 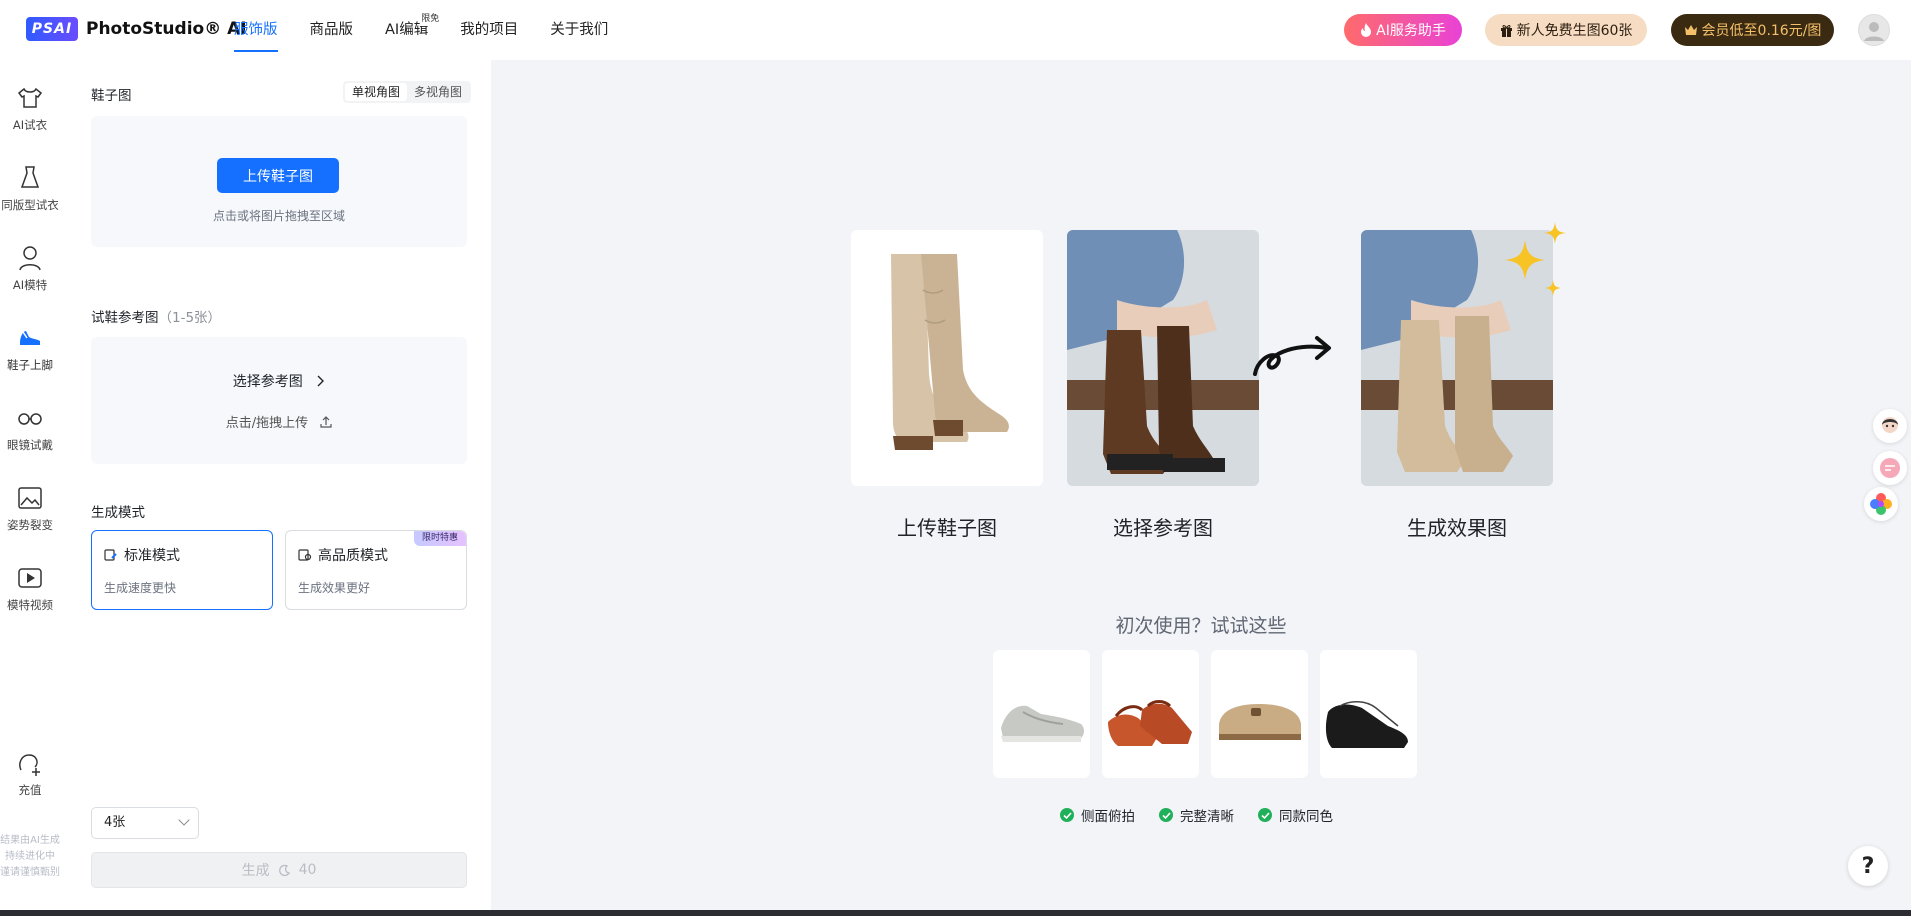 What do you see at coordinates (579, 30) in the screenshot?
I see `nav-about: 关于我们` at bounding box center [579, 30].